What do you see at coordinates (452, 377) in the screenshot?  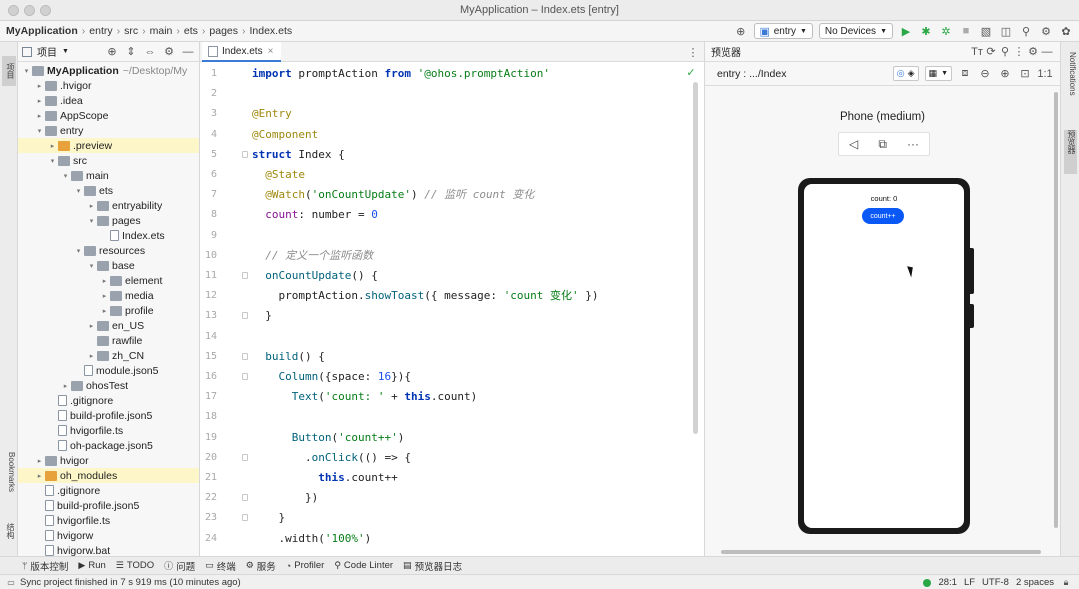 I see `code-line: 16 Column({space: 16}){` at bounding box center [452, 377].